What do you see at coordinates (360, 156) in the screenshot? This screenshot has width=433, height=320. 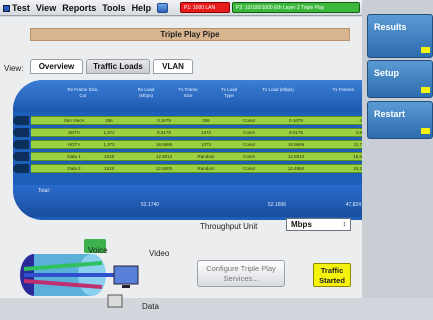 I see `tx-frames: 15,619` at bounding box center [360, 156].